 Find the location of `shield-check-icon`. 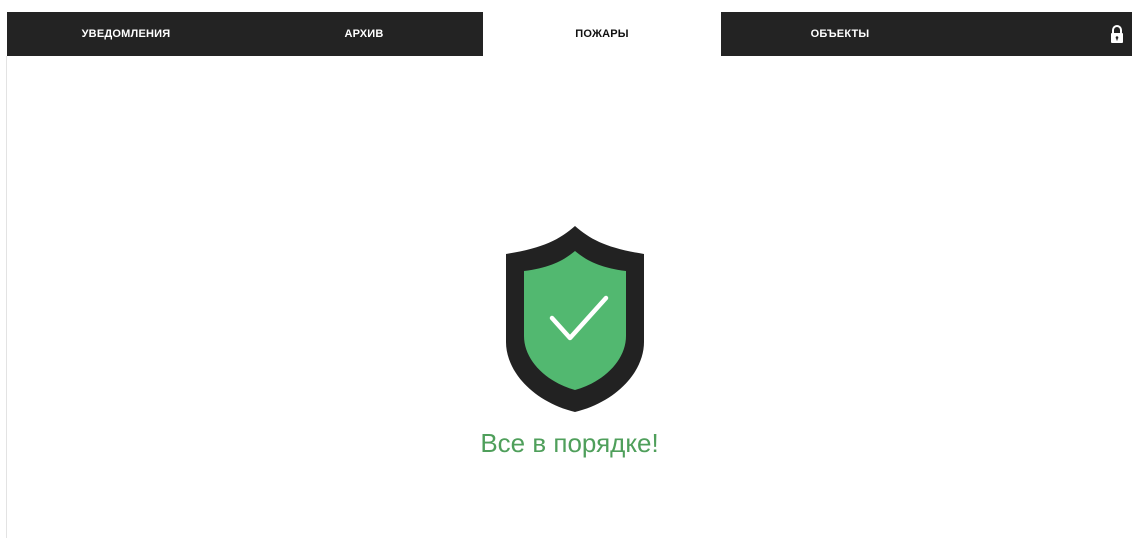

shield-check-icon is located at coordinates (575, 319).